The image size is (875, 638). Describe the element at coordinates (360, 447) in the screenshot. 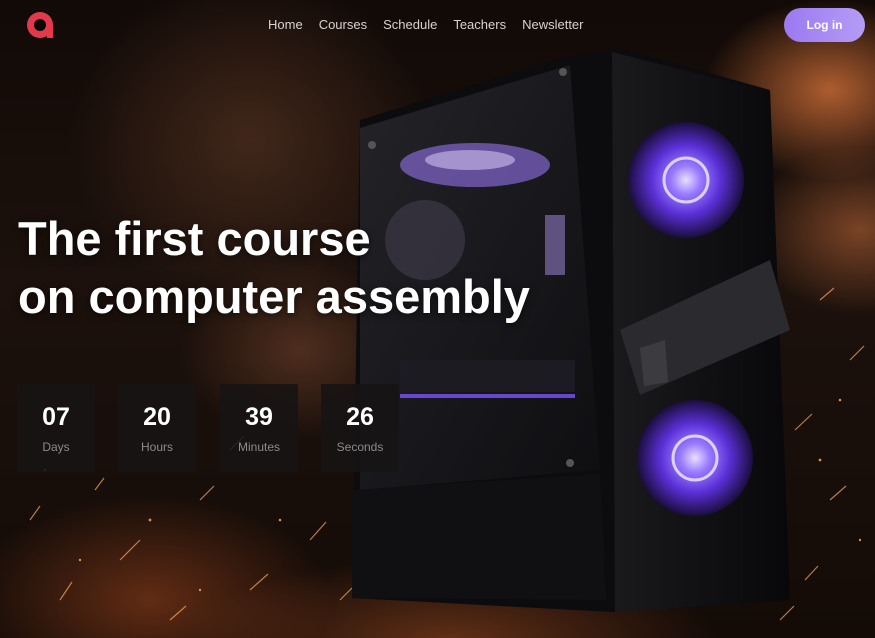

I see `countdown-label: Seconds` at that location.